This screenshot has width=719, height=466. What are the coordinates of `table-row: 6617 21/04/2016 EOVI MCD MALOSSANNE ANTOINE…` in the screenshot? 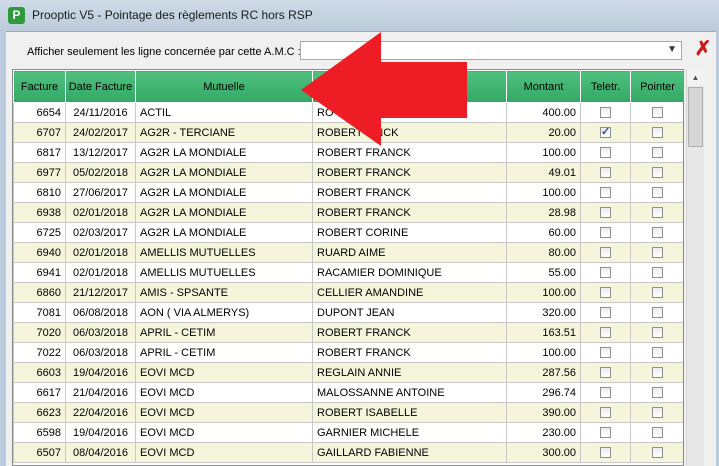 It's located at (348, 392).